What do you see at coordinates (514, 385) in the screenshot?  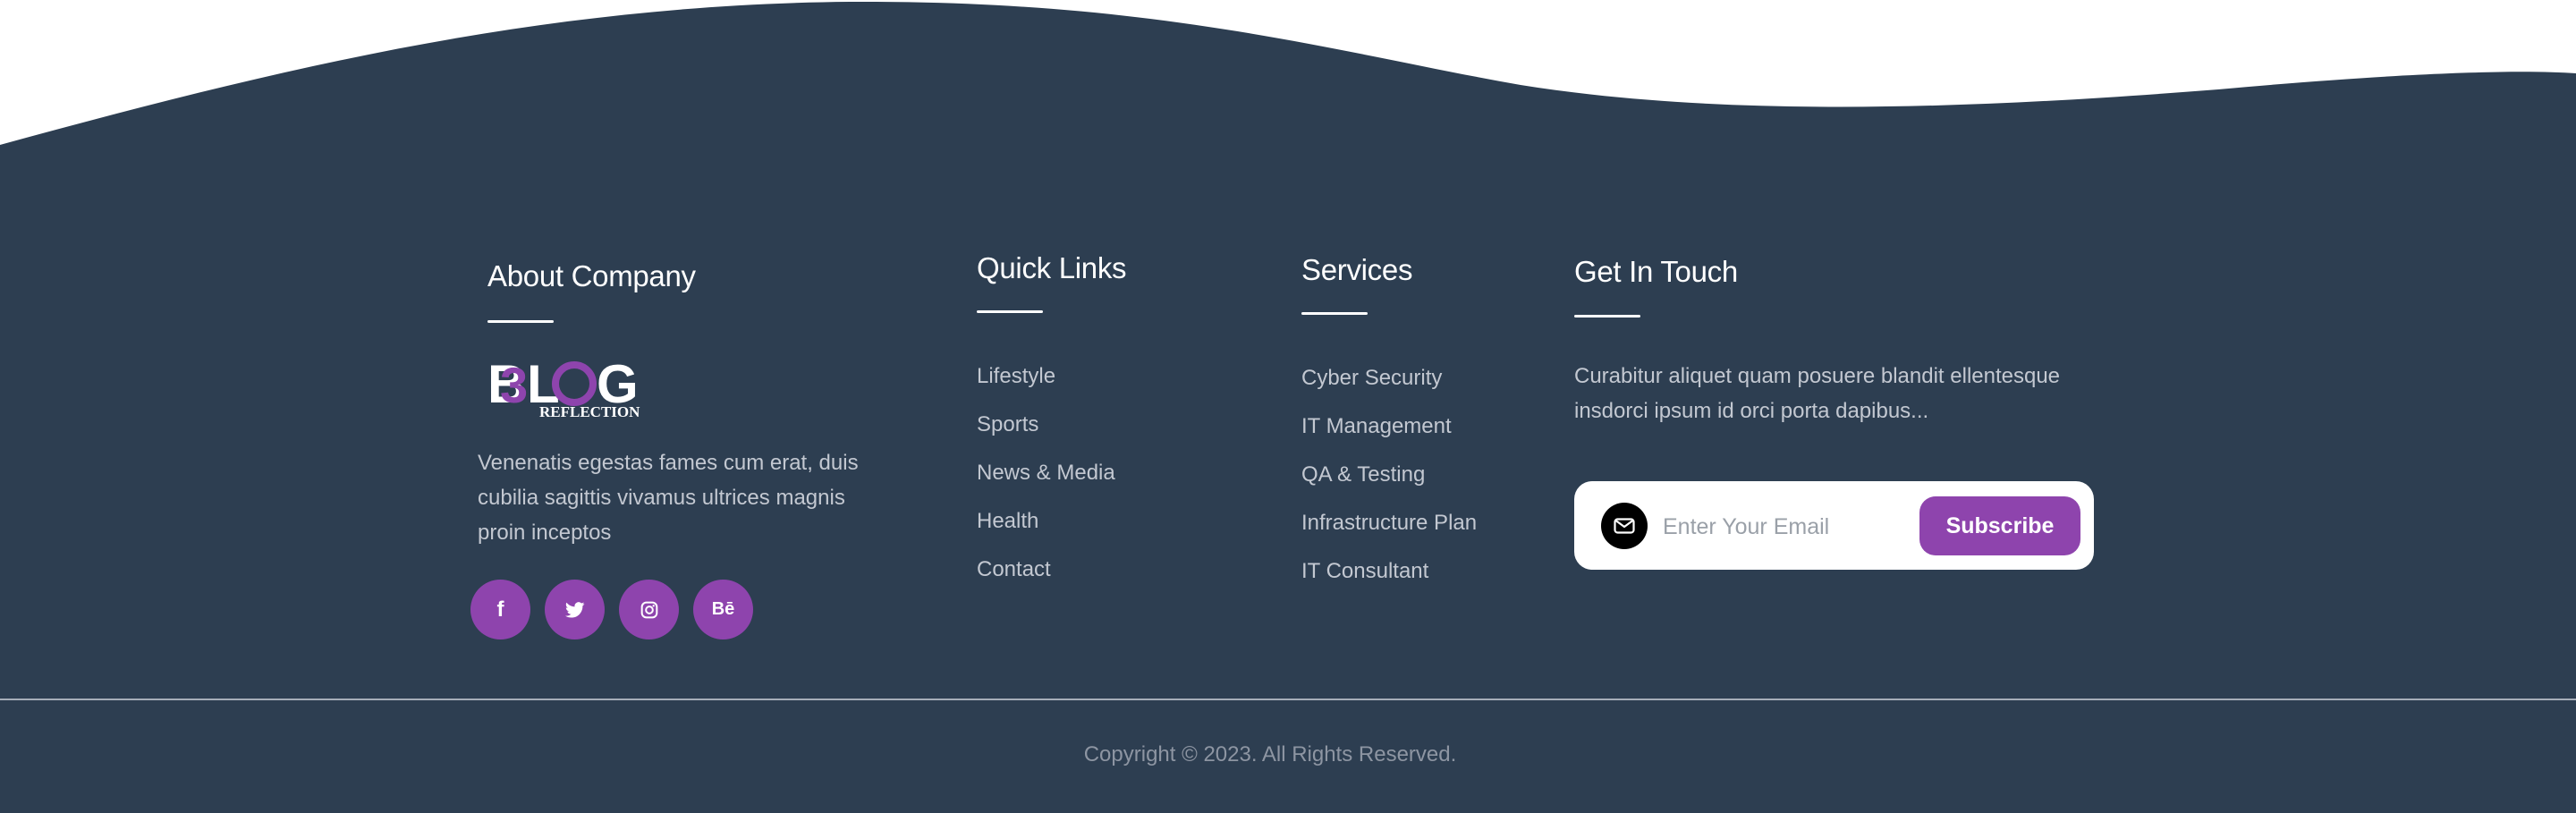 I see `svg-text: 3` at bounding box center [514, 385].